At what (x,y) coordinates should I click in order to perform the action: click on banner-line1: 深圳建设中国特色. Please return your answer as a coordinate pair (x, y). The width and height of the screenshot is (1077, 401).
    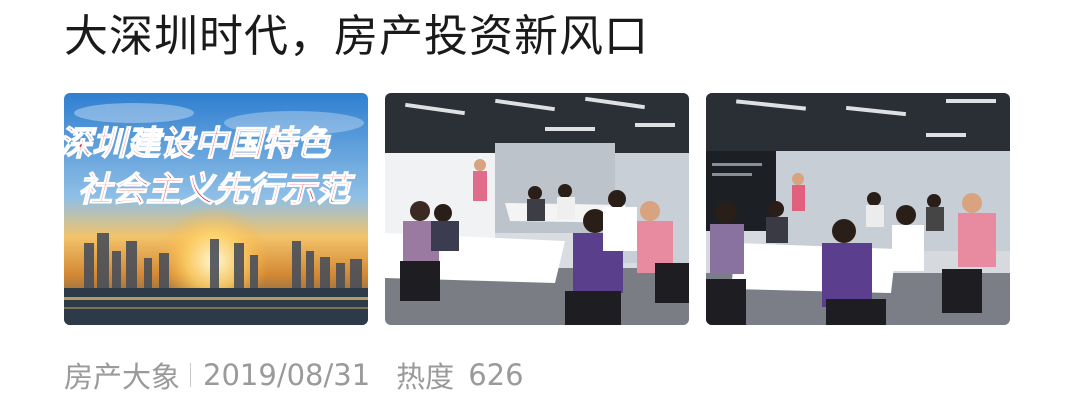
    Looking at the image, I should click on (197, 144).